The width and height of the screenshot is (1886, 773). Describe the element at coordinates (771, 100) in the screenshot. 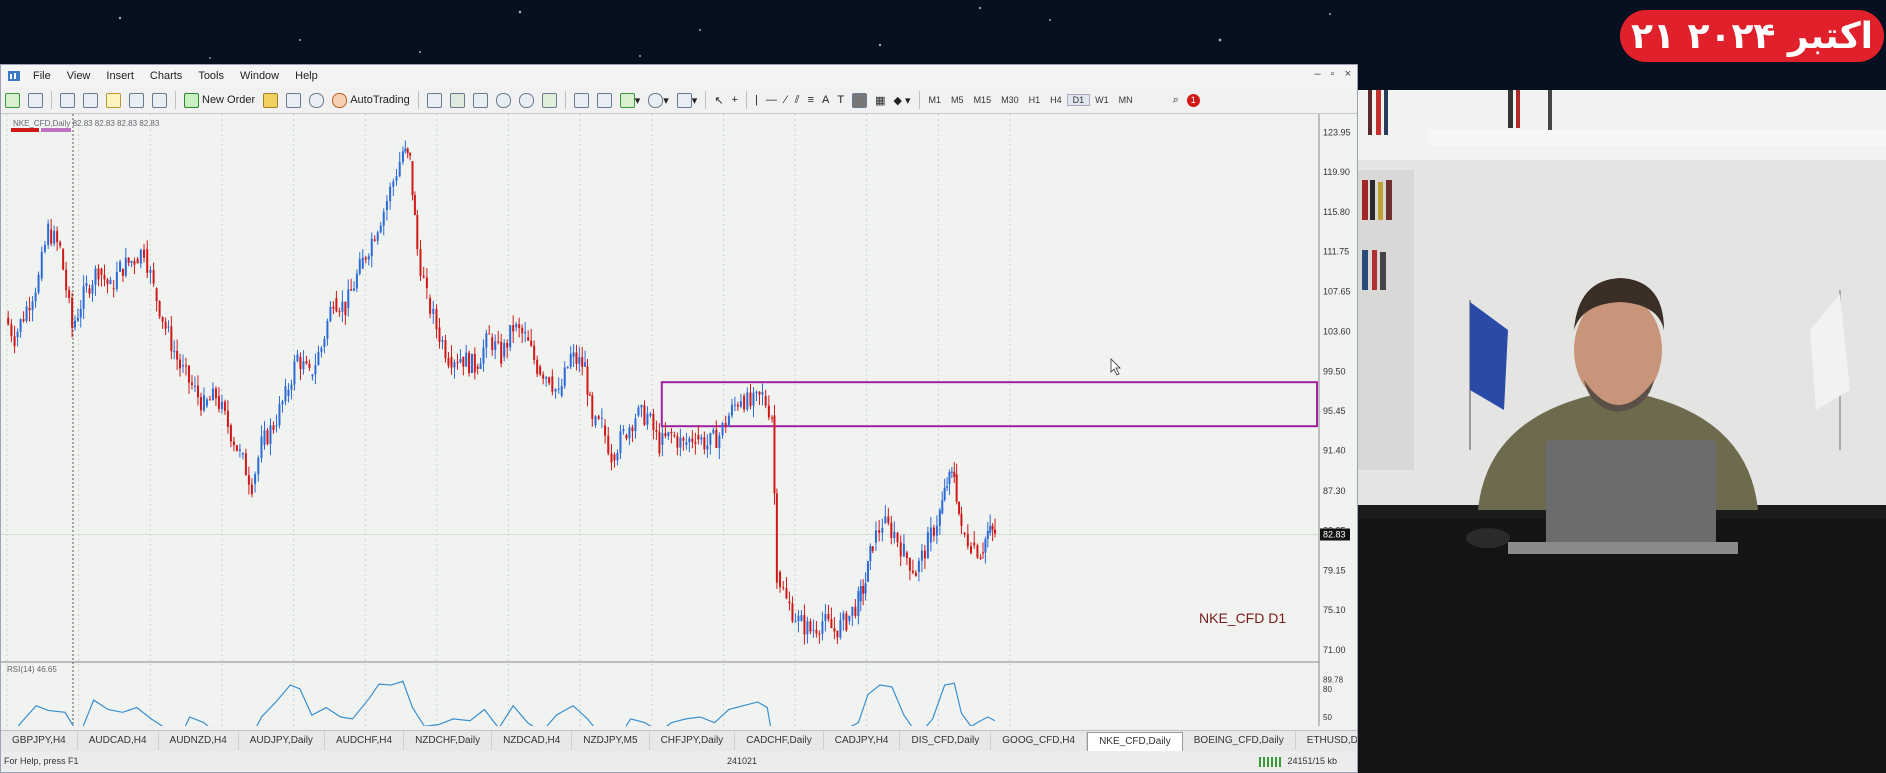

I see `horizontal-line-icon: —` at that location.